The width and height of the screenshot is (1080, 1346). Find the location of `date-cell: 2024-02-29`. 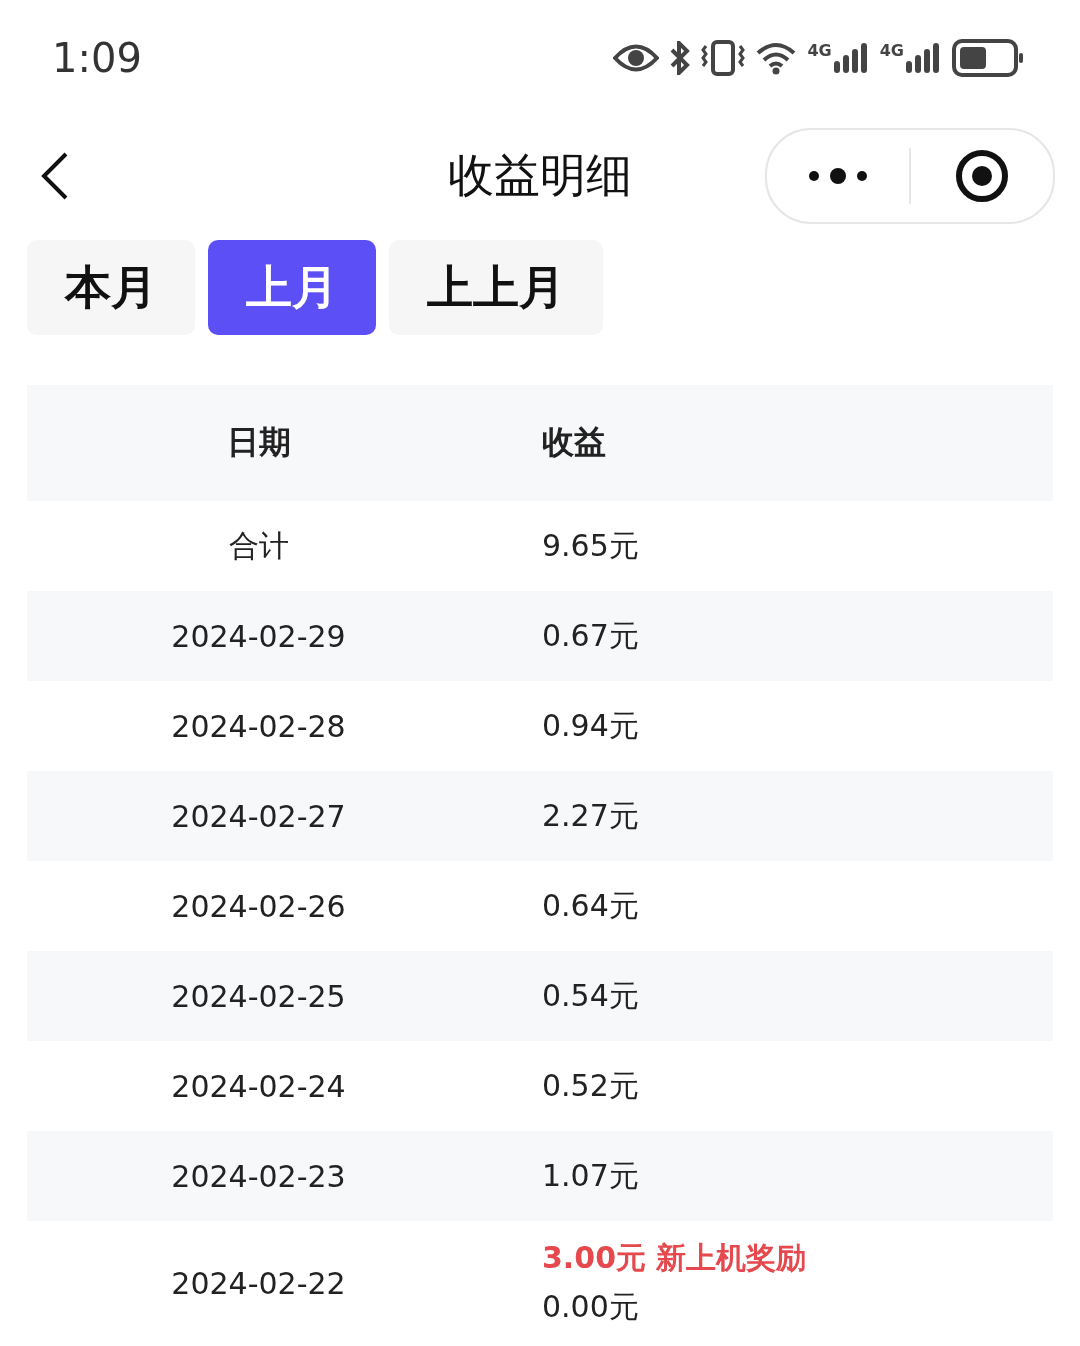

date-cell: 2024-02-29 is located at coordinates (258, 636).